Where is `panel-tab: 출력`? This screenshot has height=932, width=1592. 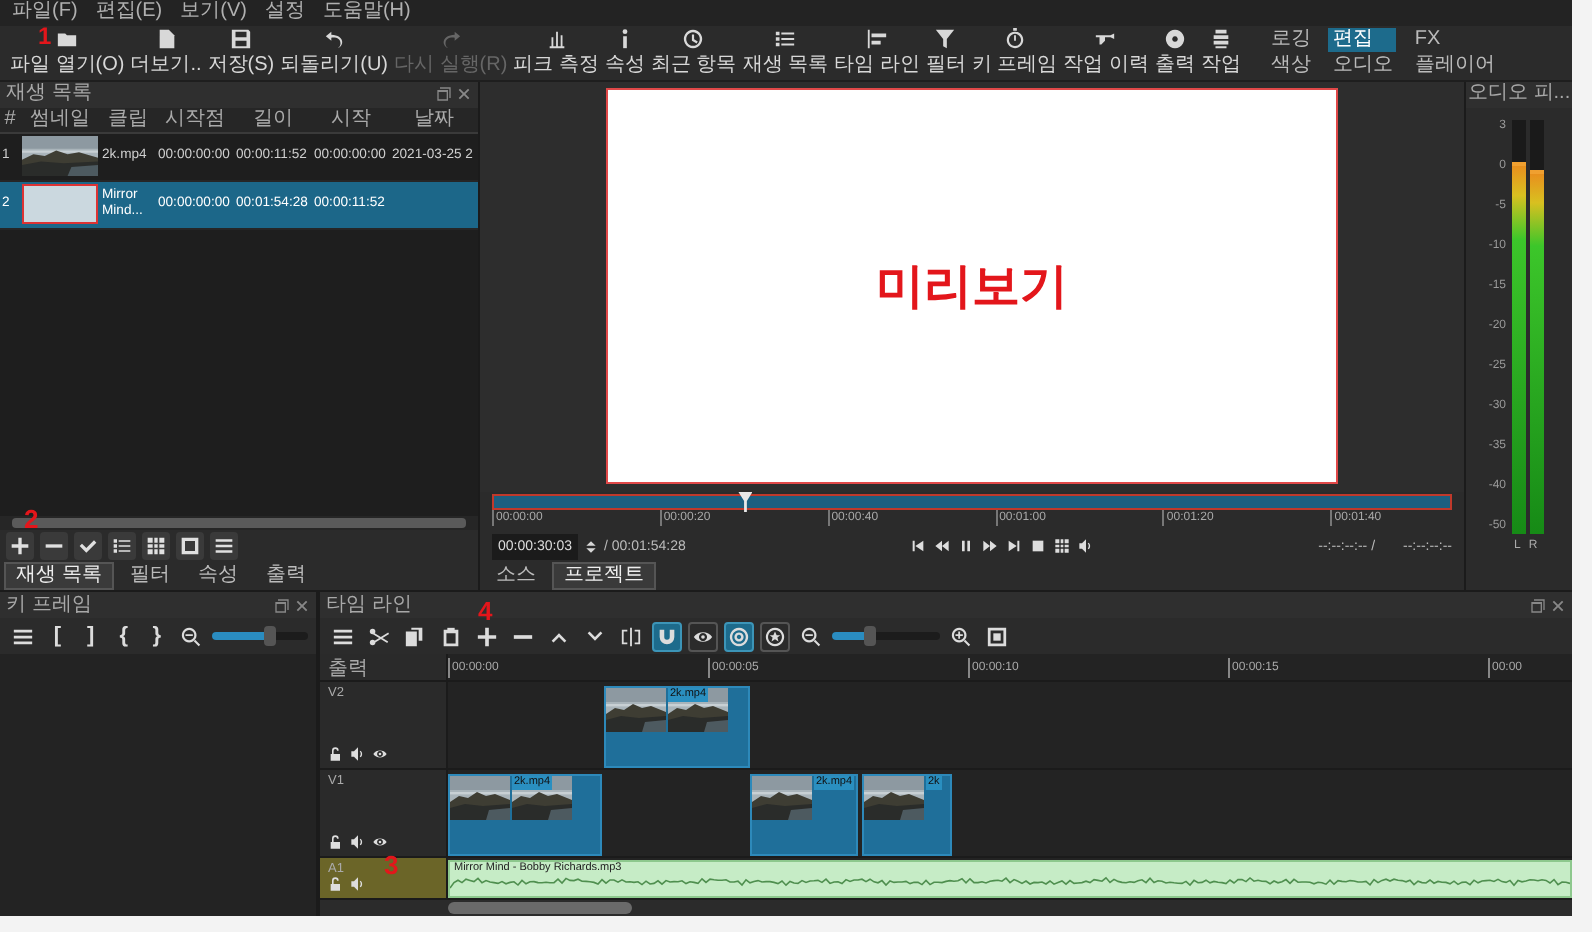
panel-tab: 출력 is located at coordinates (285, 576).